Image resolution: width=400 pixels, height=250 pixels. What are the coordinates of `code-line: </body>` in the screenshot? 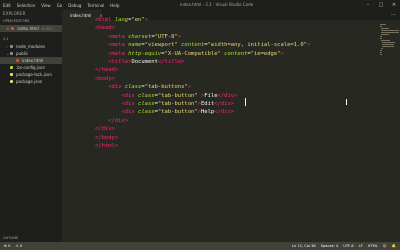 It's located at (106, 138).